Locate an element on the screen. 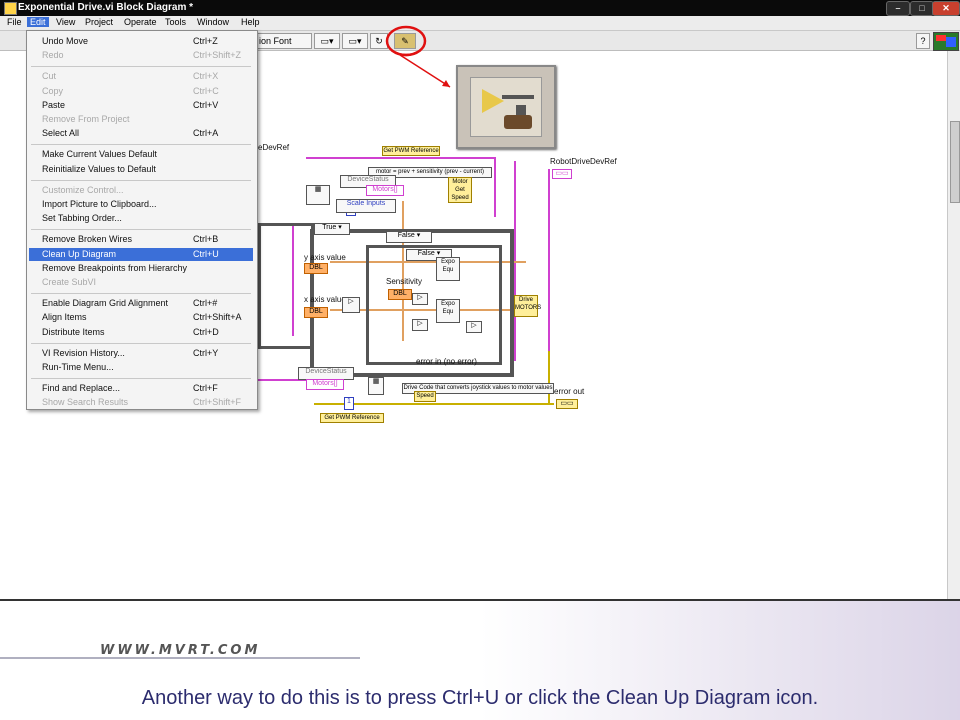 The width and height of the screenshot is (960, 720). menu-item-remove-from-project: Remove From Project is located at coordinates (141, 119).